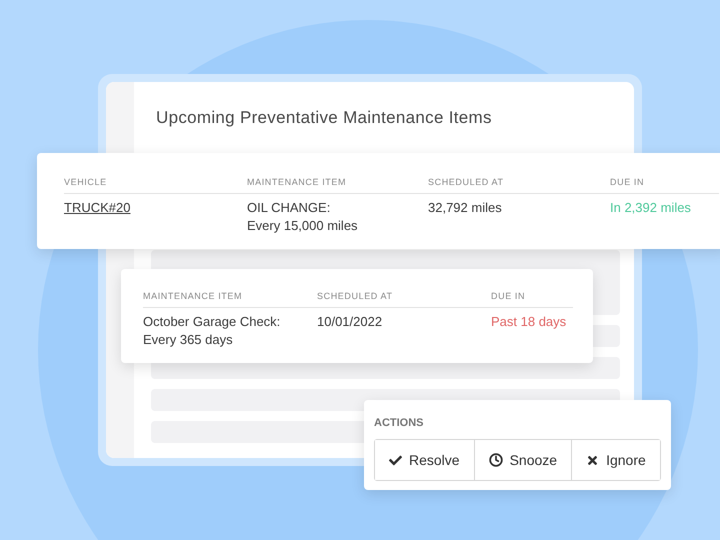 This screenshot has height=540, width=720. What do you see at coordinates (399, 423) in the screenshot?
I see `actions-title: ACTIONS` at bounding box center [399, 423].